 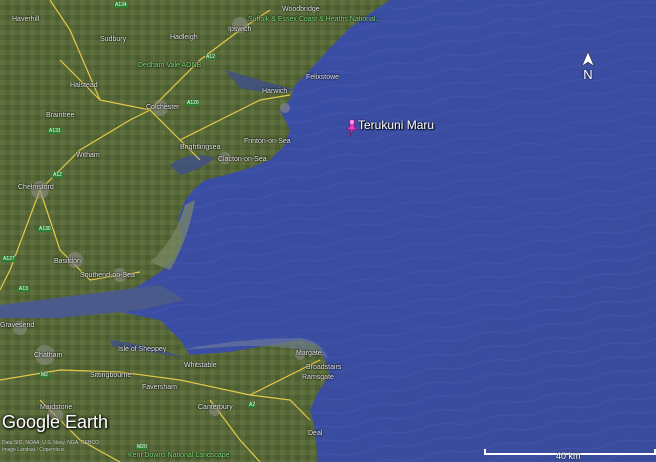 I want to click on compass: N, so click(x=588, y=69).